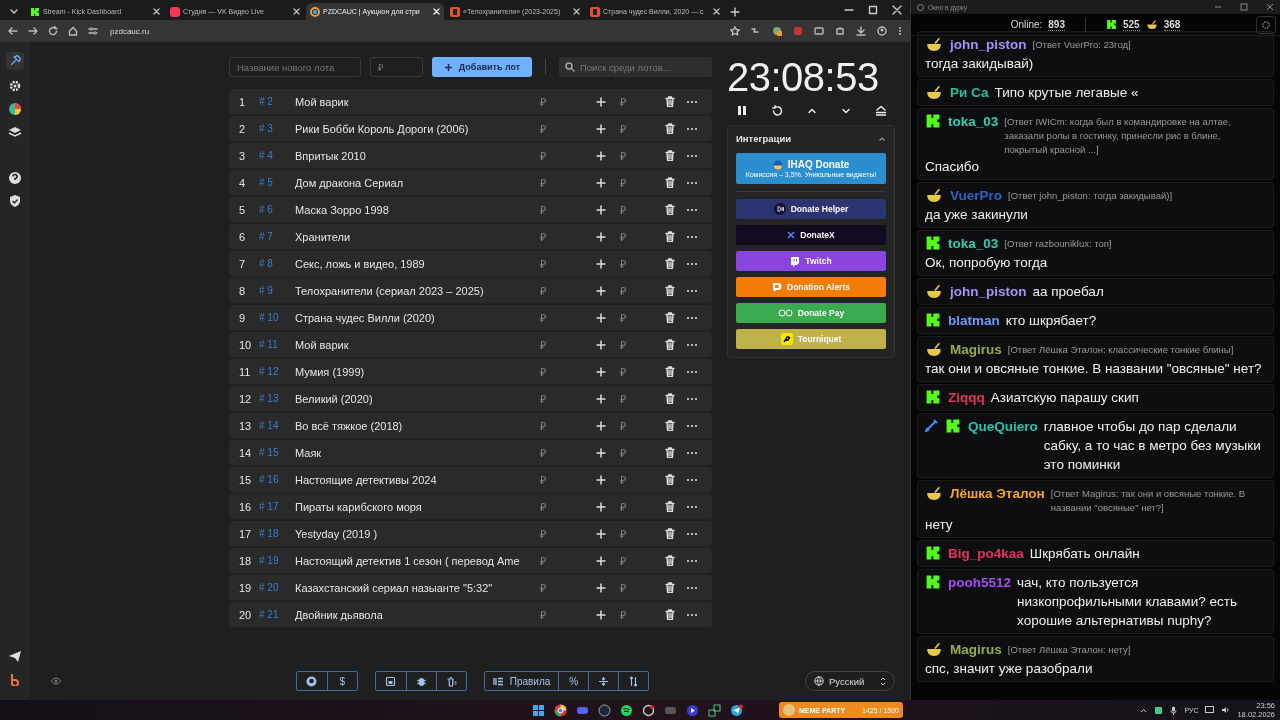 The height and width of the screenshot is (720, 1280). Describe the element at coordinates (13, 31) in the screenshot. I see `back-icon` at that location.